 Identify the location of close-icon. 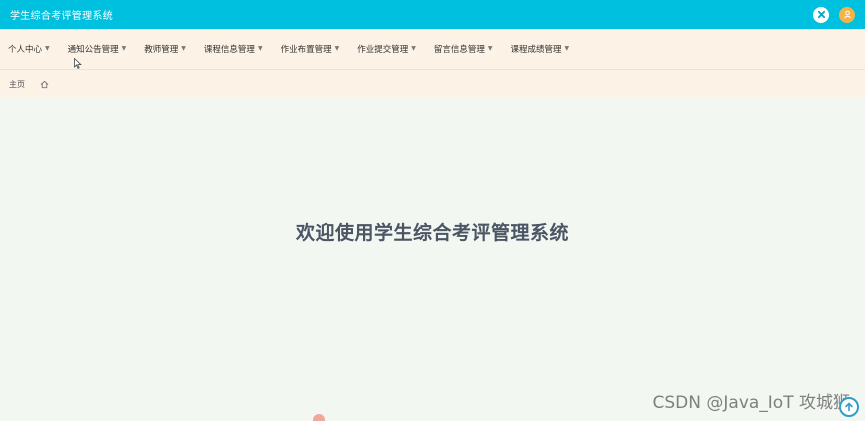
(821, 14).